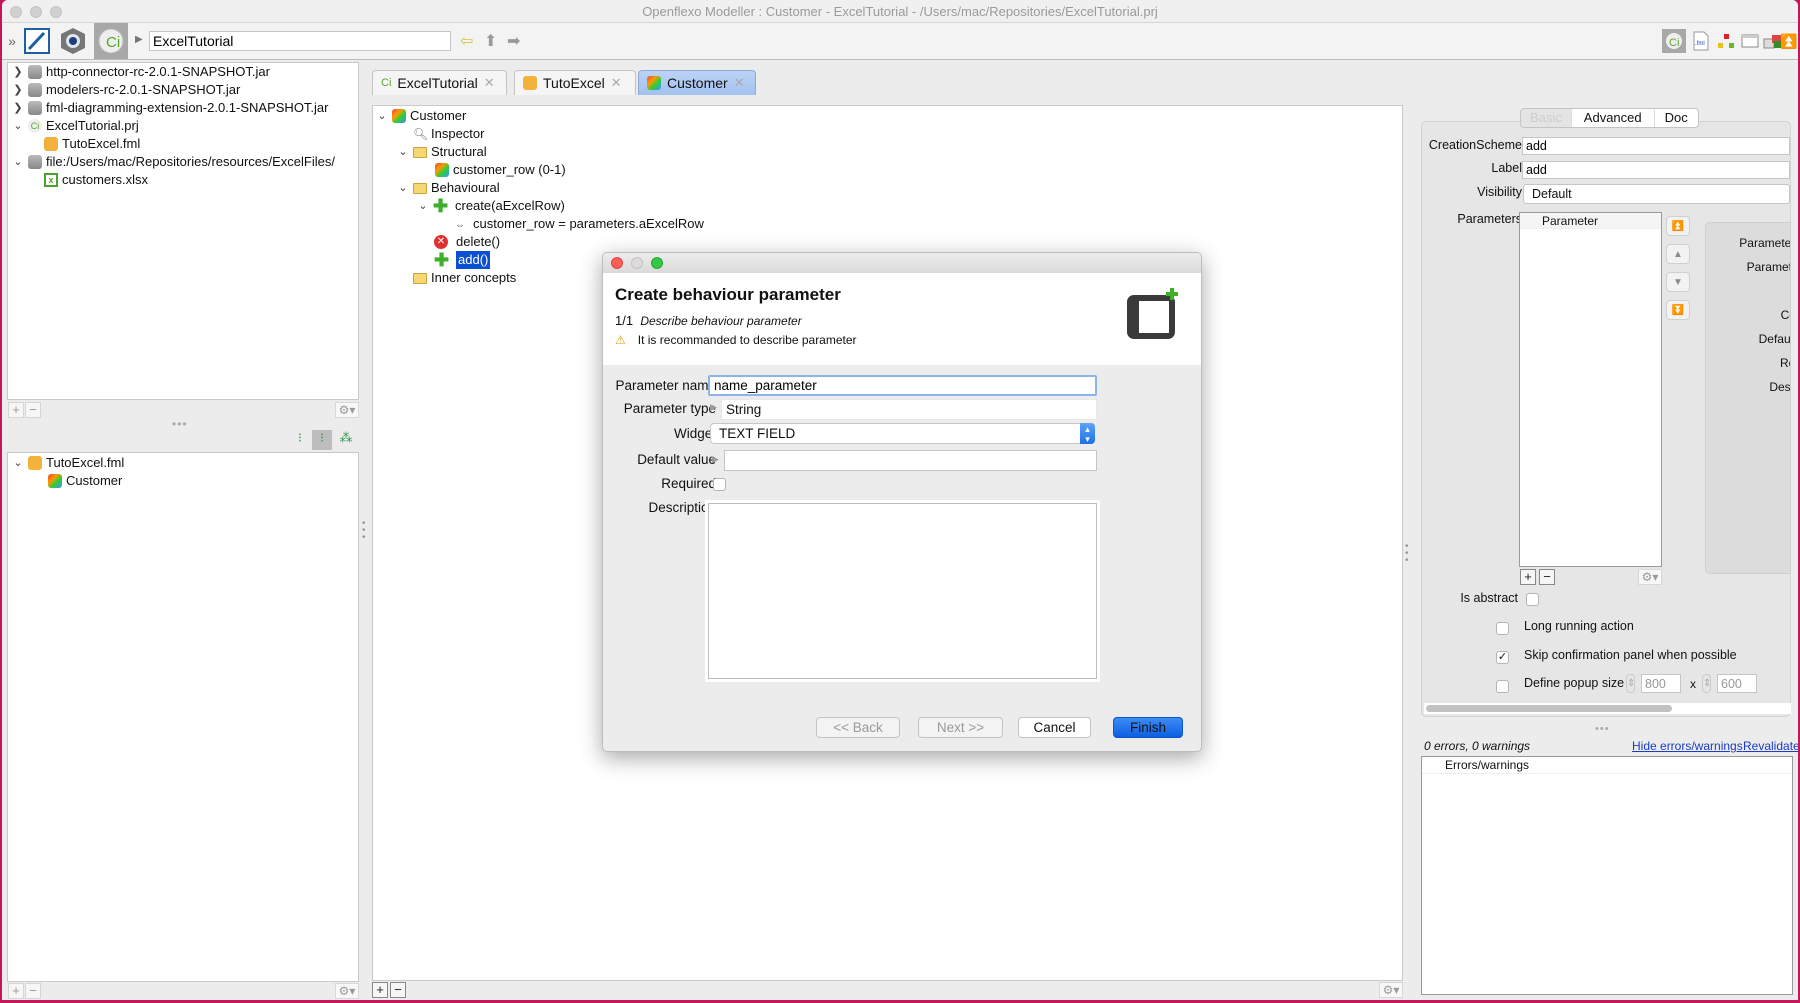  What do you see at coordinates (300, 440) in the screenshot?
I see `tree-view-icon: ⁝` at bounding box center [300, 440].